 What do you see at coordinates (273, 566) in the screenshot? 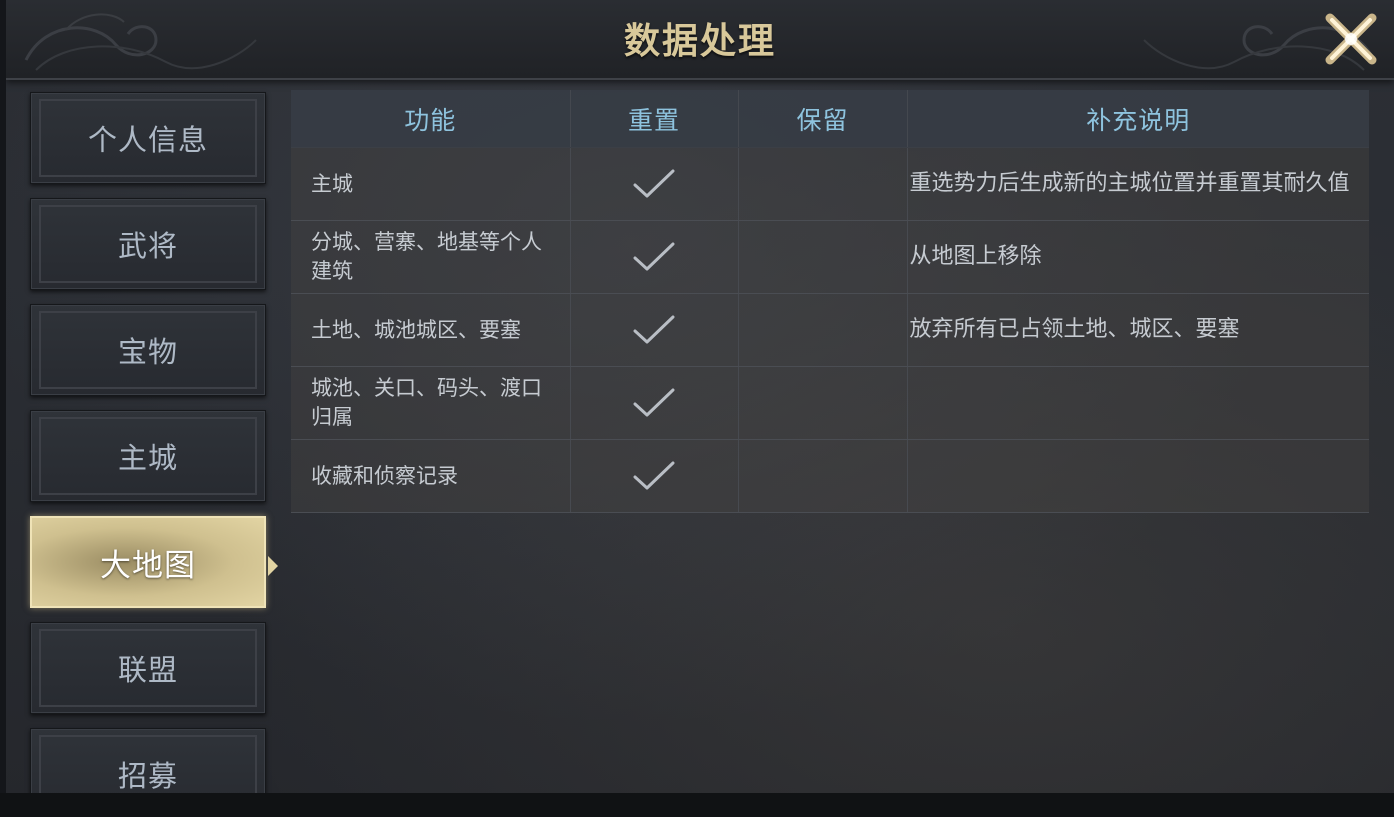
I see `active-pointer-icon` at bounding box center [273, 566].